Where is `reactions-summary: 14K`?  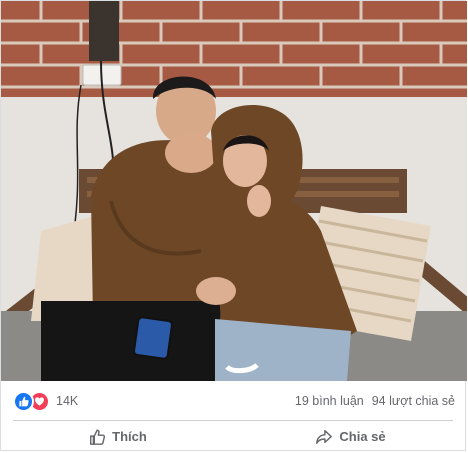
reactions-summary: 14K is located at coordinates (46, 401).